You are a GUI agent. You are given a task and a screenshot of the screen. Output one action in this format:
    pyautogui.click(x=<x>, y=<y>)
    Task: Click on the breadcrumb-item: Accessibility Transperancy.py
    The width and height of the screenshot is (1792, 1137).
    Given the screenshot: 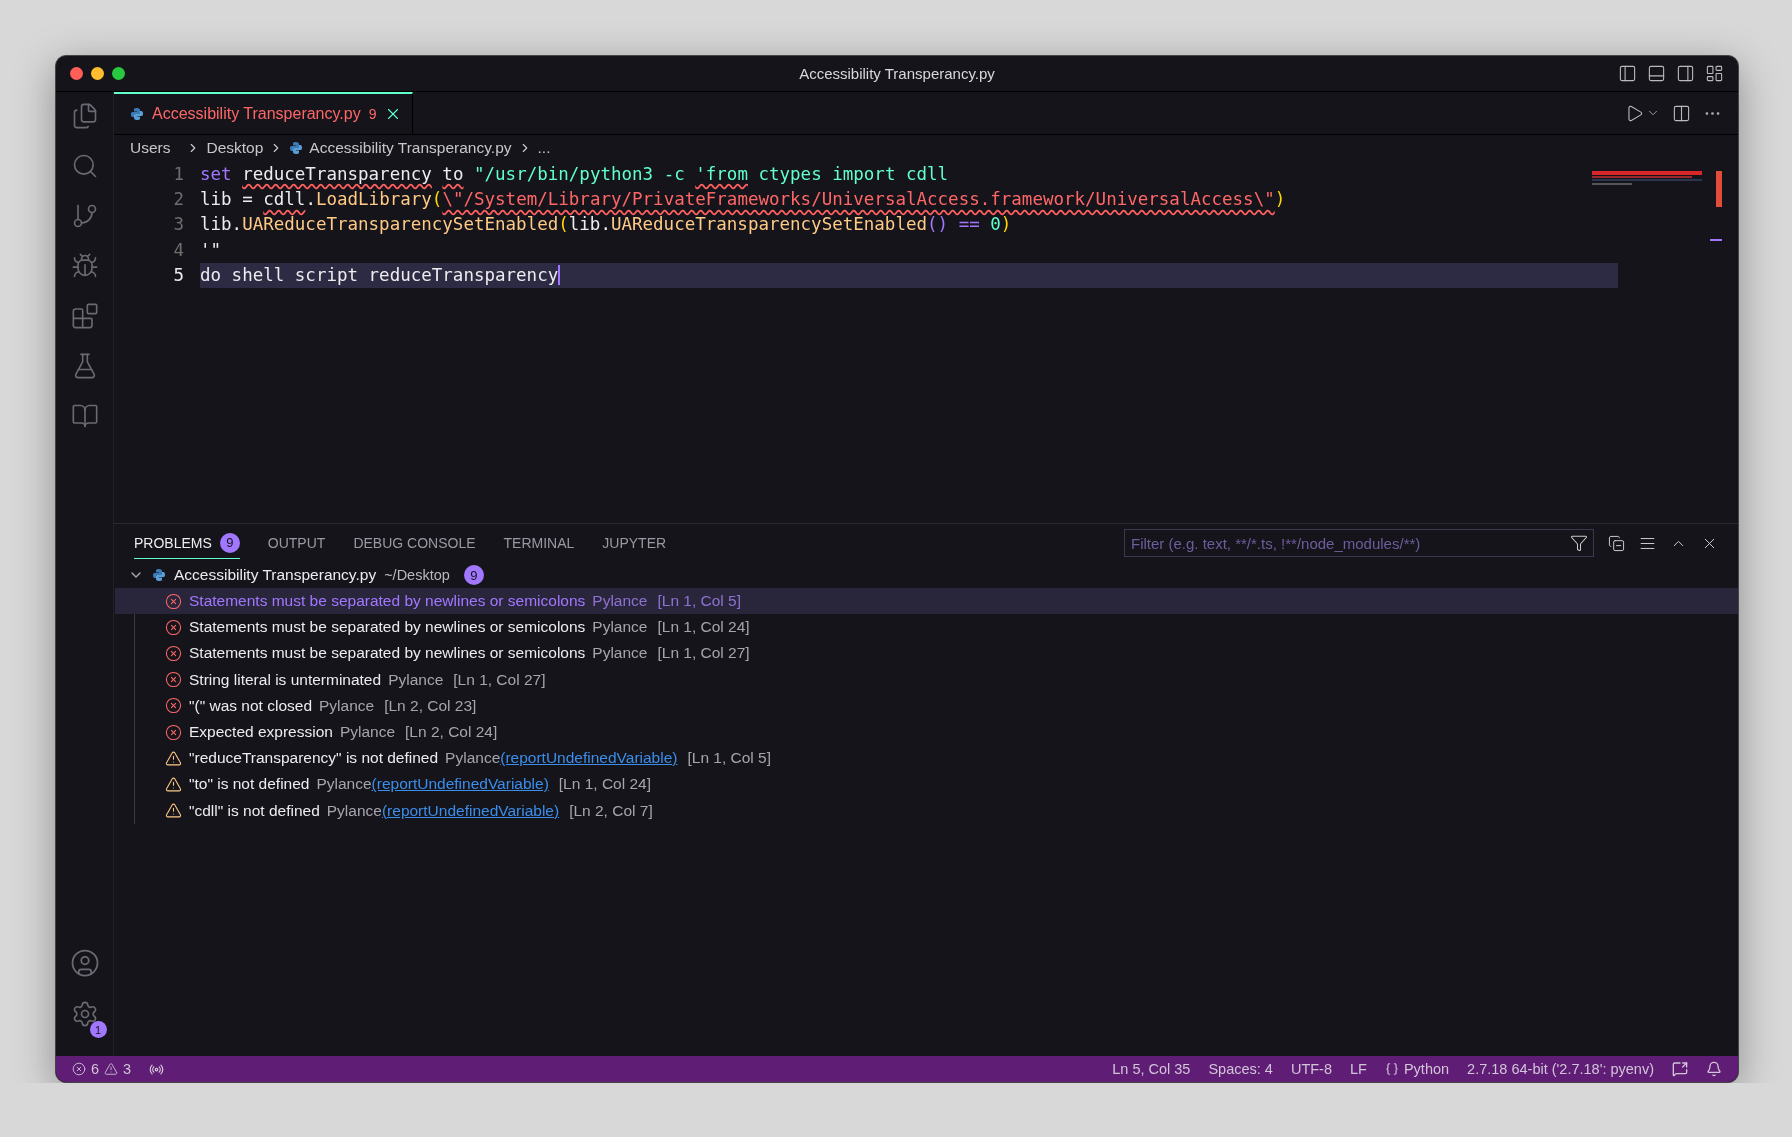 What is the action you would take?
    pyautogui.click(x=410, y=148)
    